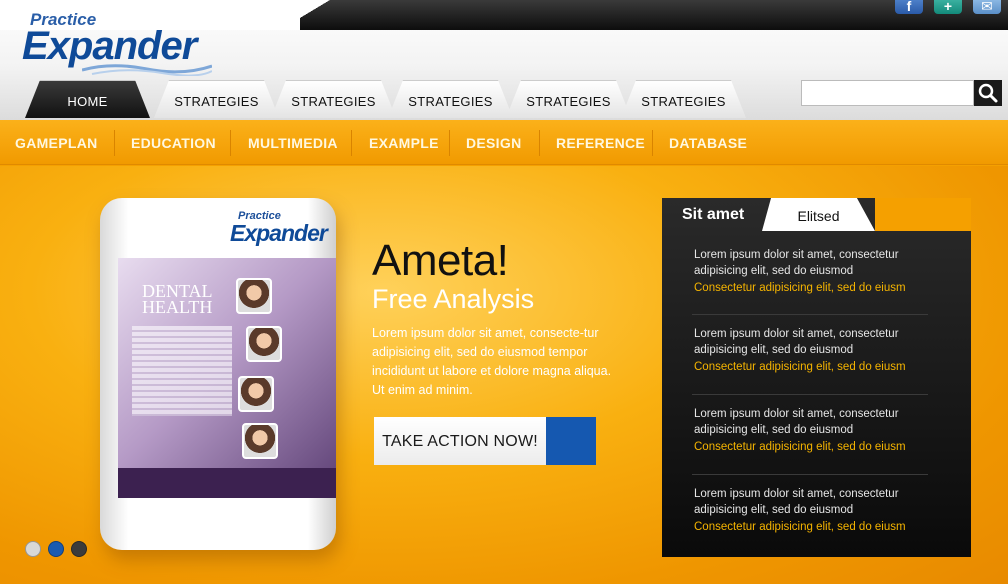 The image size is (1008, 584). I want to click on site-logo: Practice Expander, so click(117, 42).